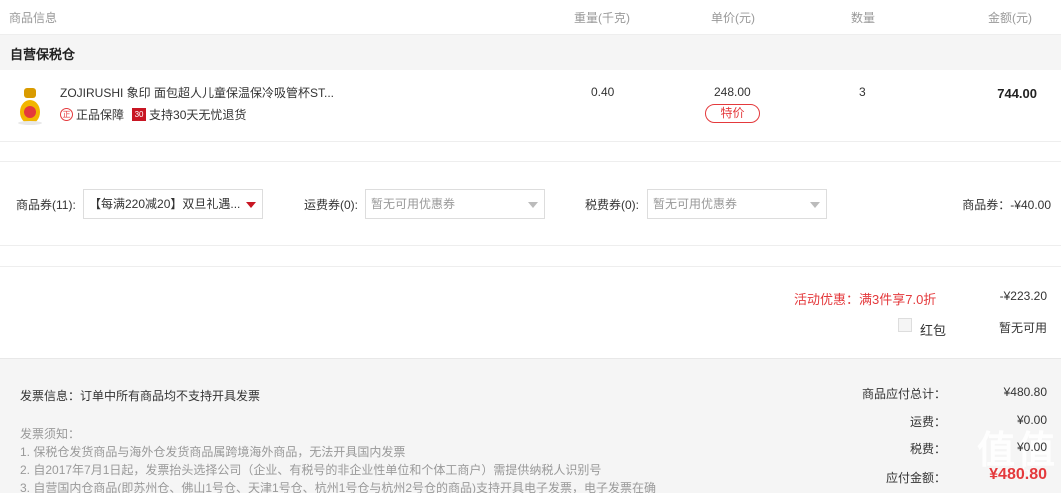 The width and height of the screenshot is (1061, 493). Describe the element at coordinates (50, 434) in the screenshot. I see `invoice-notes-title: 发票须知：` at that location.